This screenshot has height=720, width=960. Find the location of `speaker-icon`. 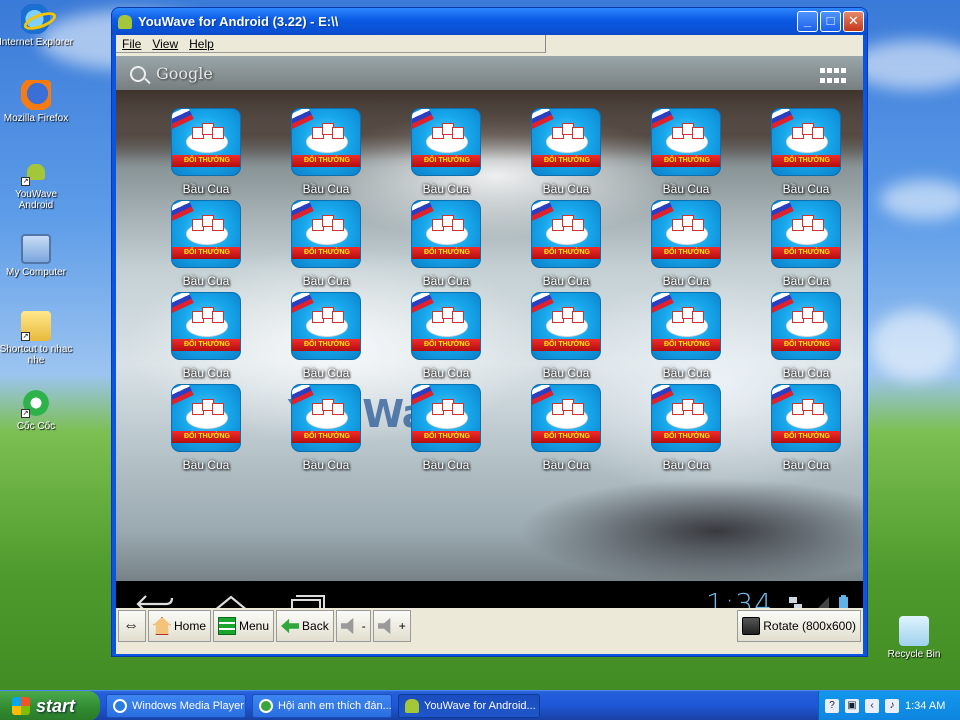

speaker-icon is located at coordinates (347, 626).